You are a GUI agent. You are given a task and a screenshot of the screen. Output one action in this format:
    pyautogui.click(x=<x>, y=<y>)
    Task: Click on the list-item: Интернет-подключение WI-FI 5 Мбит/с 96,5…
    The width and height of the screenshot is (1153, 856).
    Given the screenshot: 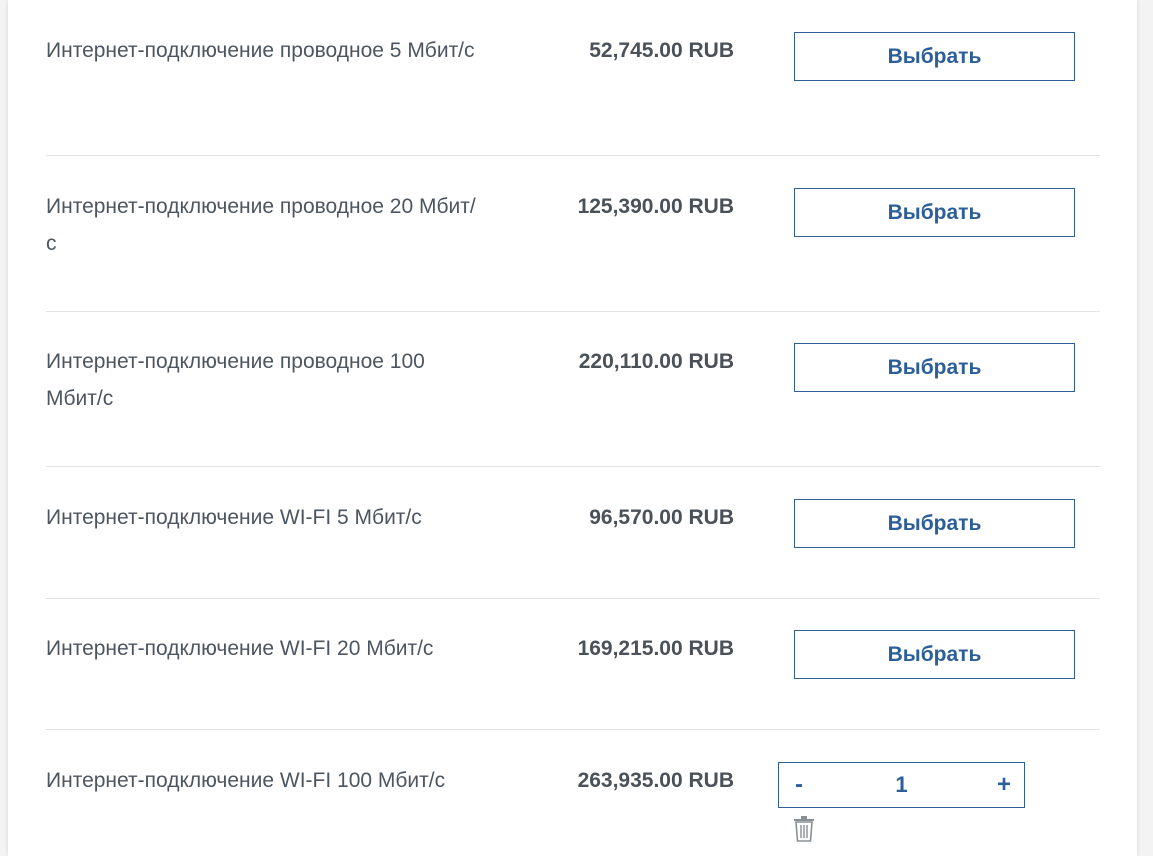 What is the action you would take?
    pyautogui.click(x=573, y=549)
    